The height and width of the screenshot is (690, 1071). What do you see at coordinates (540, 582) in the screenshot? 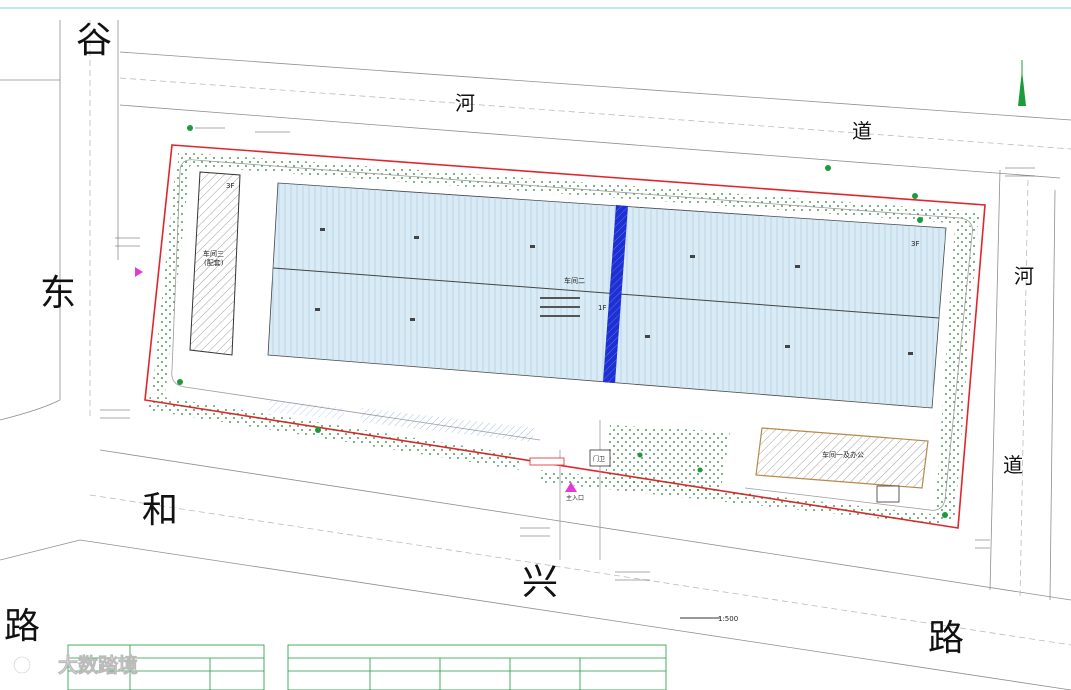
I see `road-char-xing: 兴` at bounding box center [540, 582].